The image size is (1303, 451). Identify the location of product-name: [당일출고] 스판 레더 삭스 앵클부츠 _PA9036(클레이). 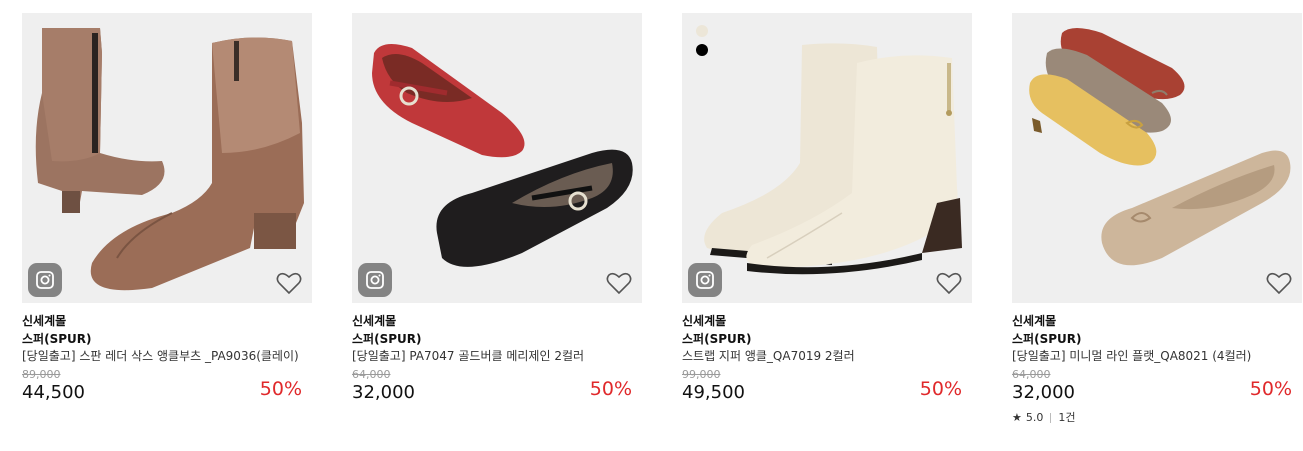
(167, 356).